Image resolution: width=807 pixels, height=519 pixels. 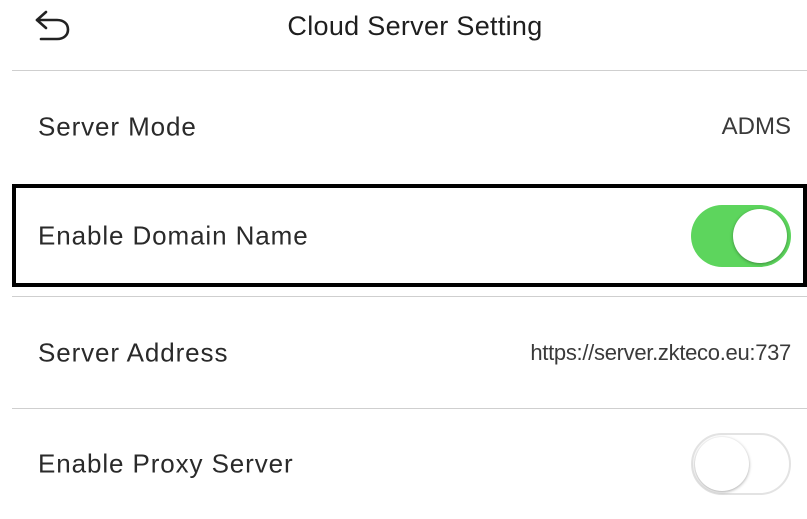 What do you see at coordinates (173, 235) in the screenshot?
I see `enable-domain-name-label: Enable Domain Name` at bounding box center [173, 235].